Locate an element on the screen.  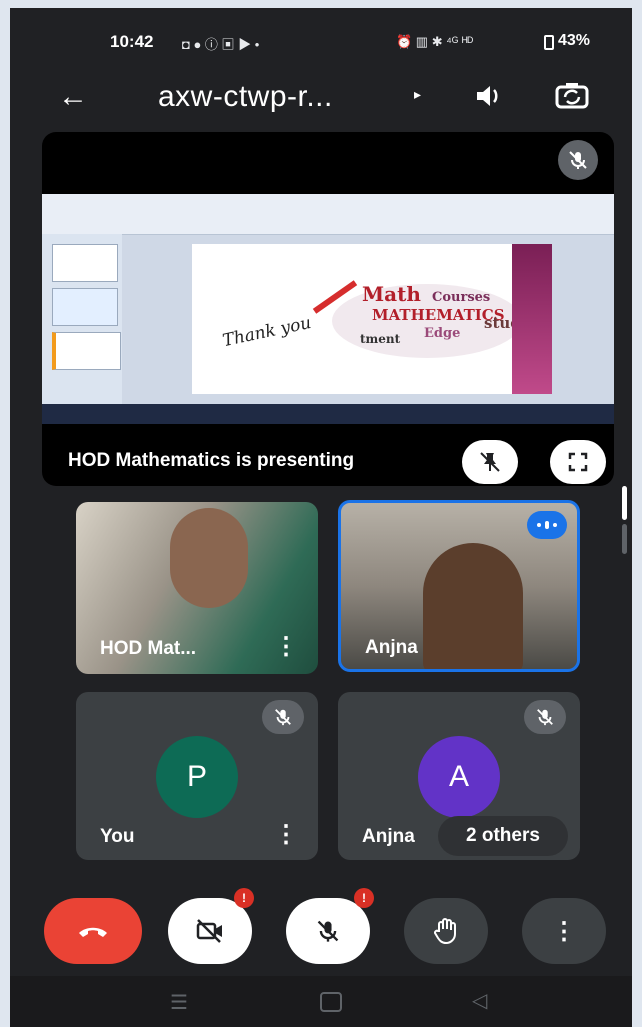
fullscreen-icon is located at coordinates (578, 462).